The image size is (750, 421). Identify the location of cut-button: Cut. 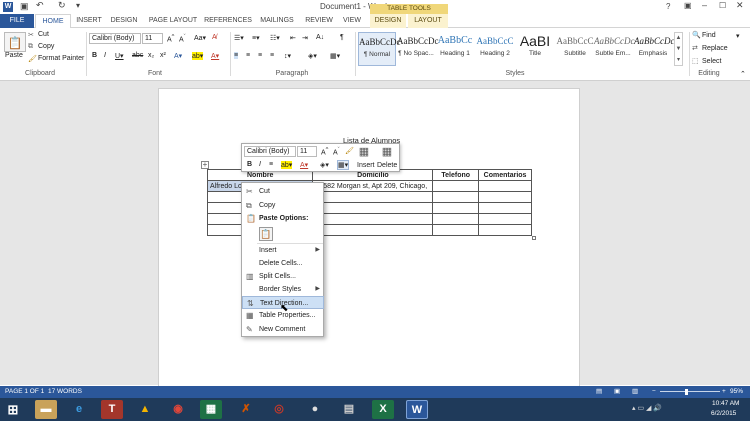
(43, 34).